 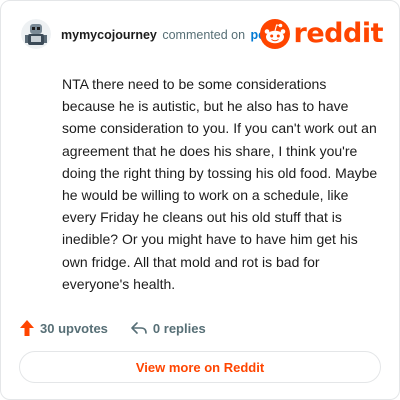 I want to click on view-more-button: View more on Reddit, so click(x=200, y=367).